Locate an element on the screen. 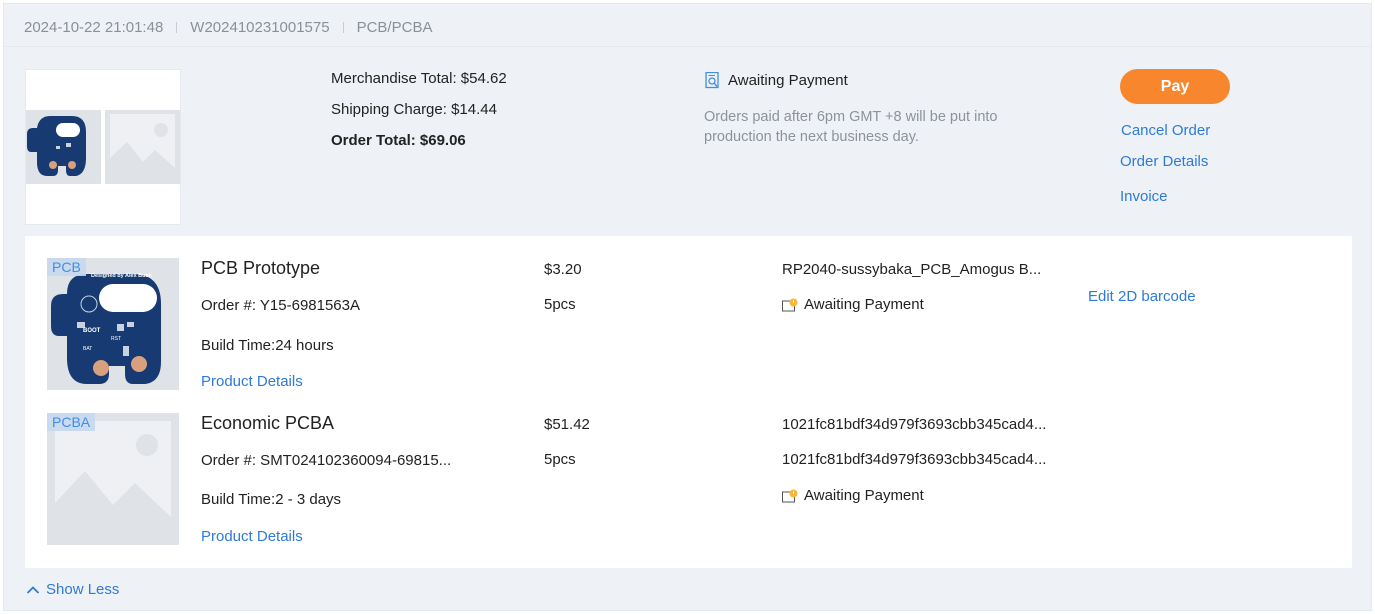  board-designer-text: Designed by Alex Bush is located at coordinates (122, 276).